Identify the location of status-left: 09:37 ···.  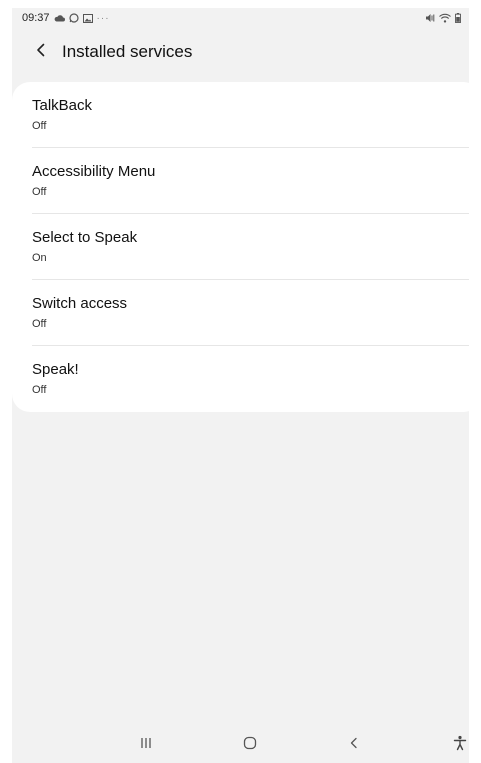
(66, 18).